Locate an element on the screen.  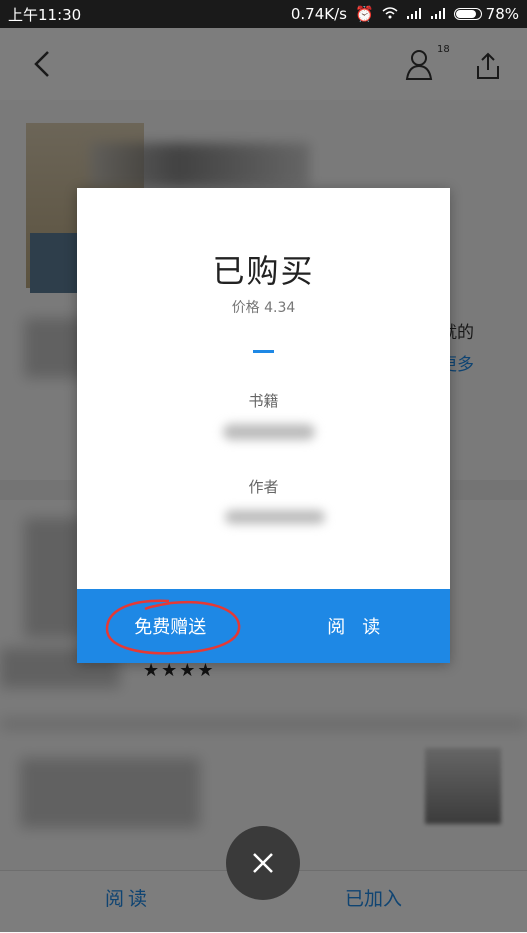
status-right: 0.74K/s ⏰ 78% is located at coordinates (405, 14).